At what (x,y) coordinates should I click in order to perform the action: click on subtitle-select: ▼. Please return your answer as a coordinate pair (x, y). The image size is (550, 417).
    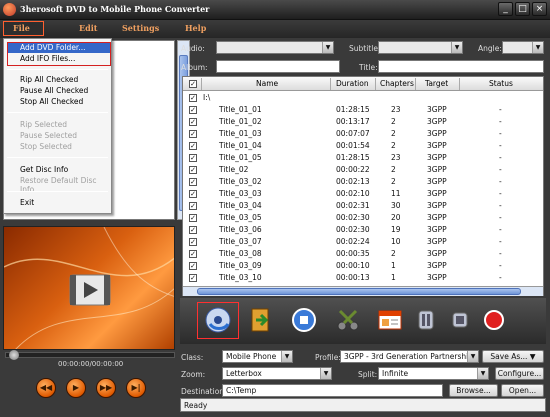
    Looking at the image, I should click on (420, 47).